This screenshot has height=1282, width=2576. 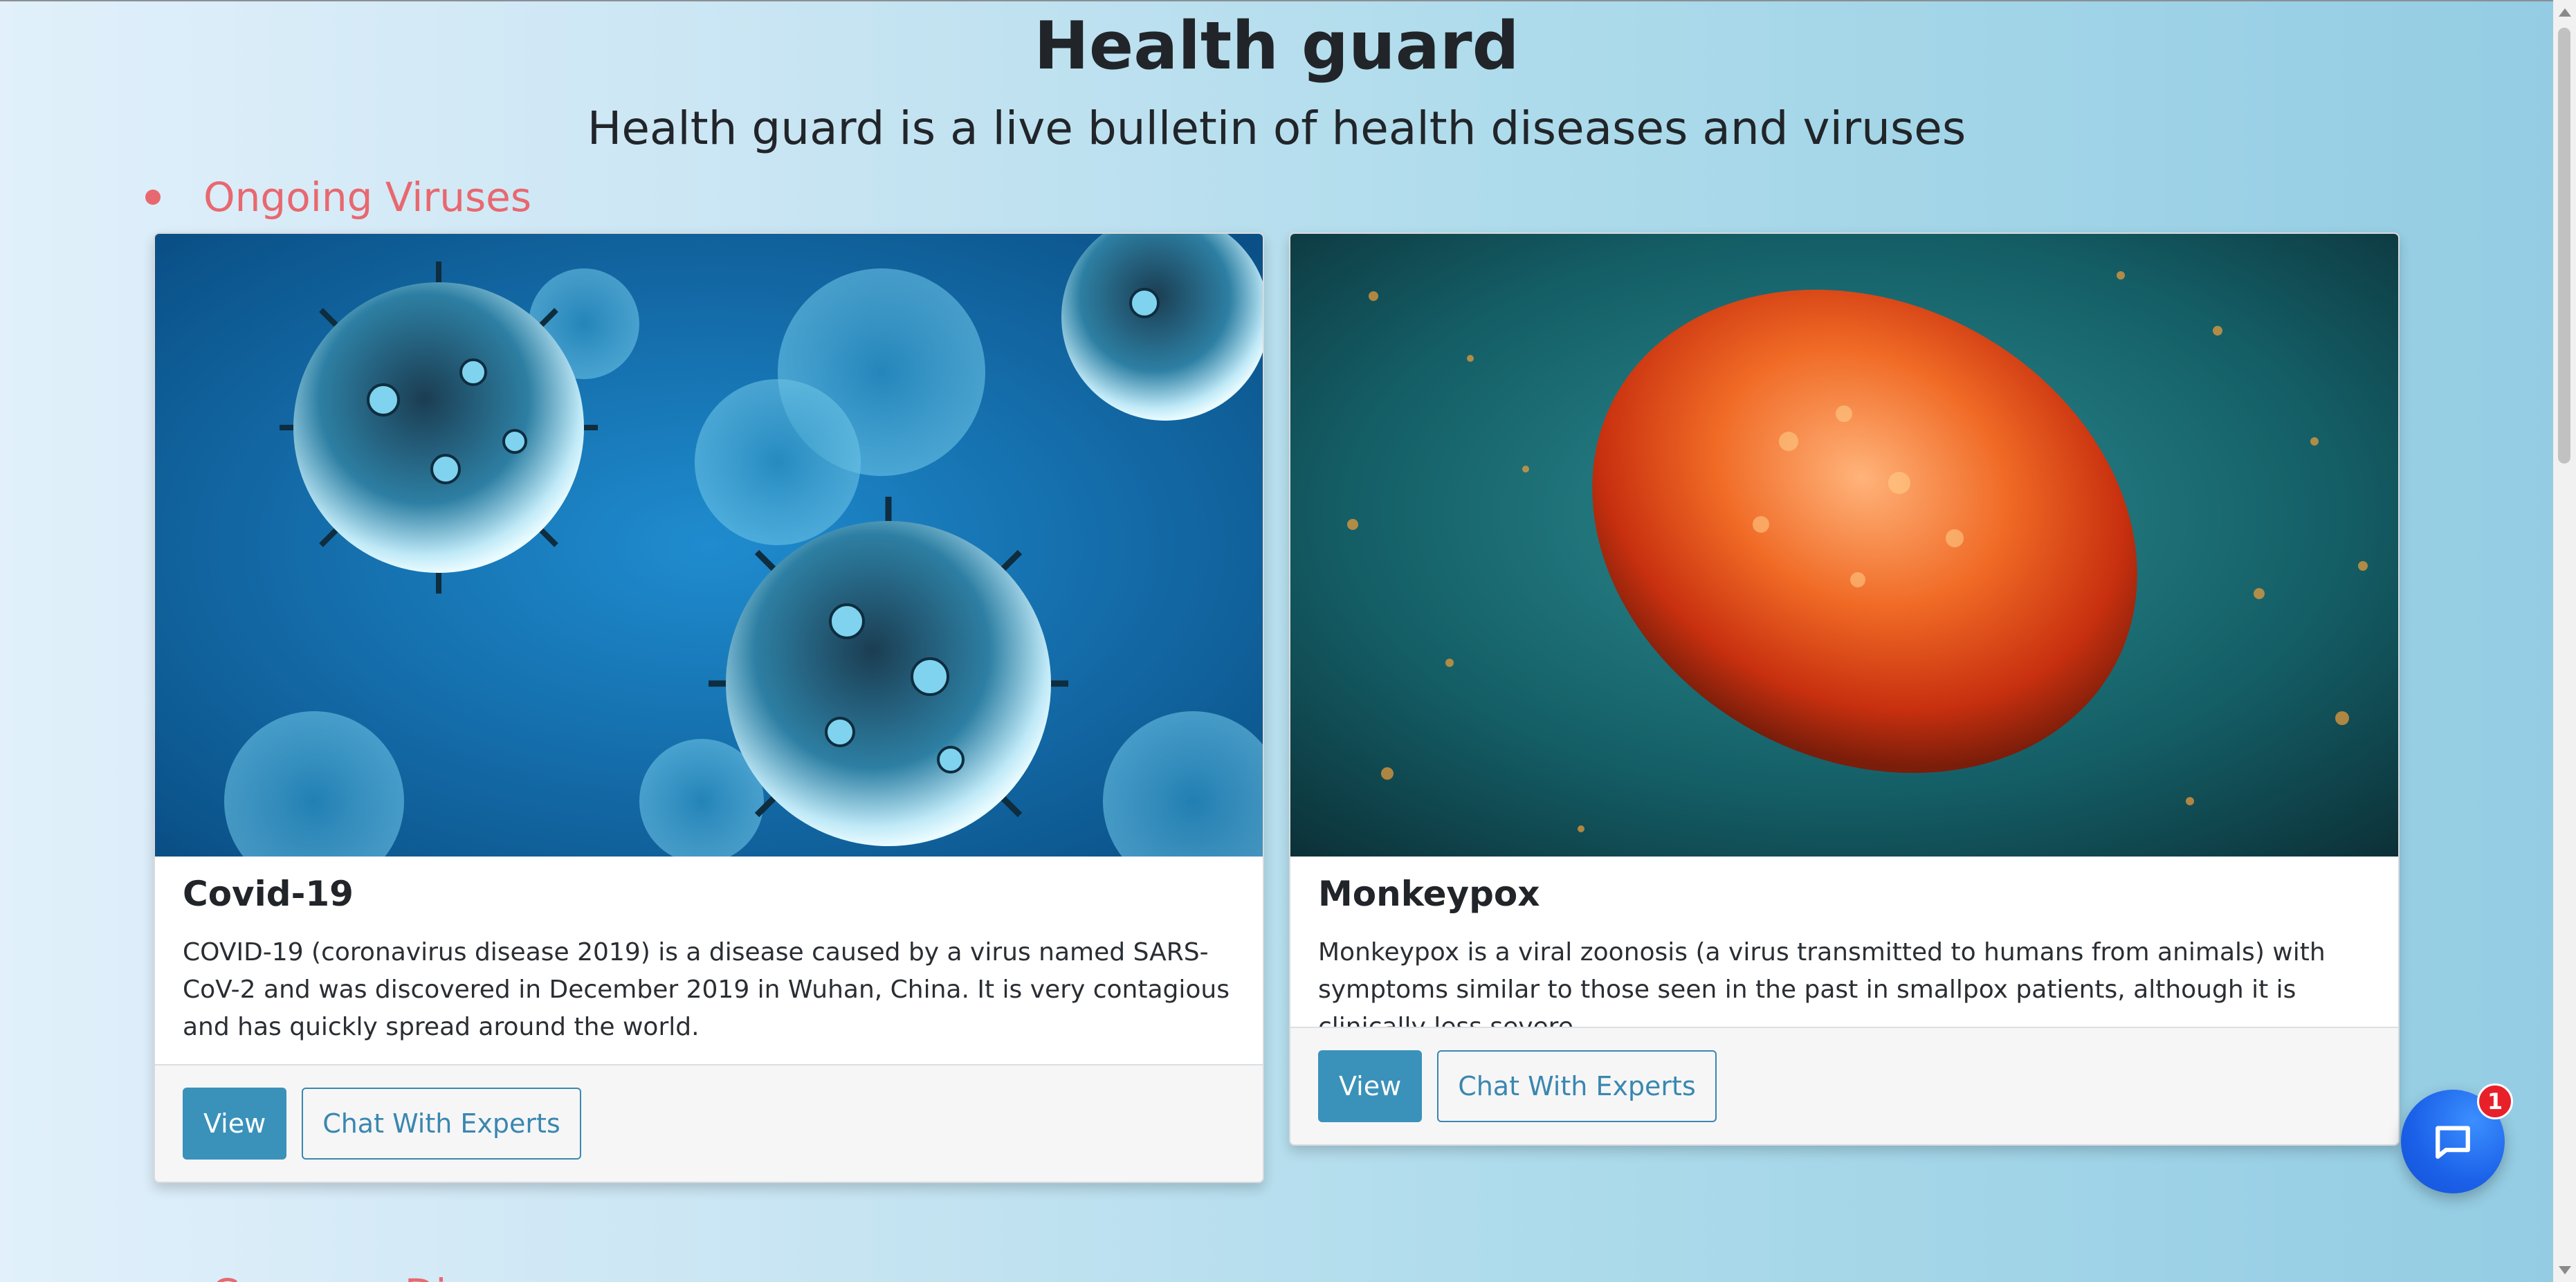 What do you see at coordinates (488, 1274) in the screenshot?
I see `section-heading-next: Common Dis` at bounding box center [488, 1274].